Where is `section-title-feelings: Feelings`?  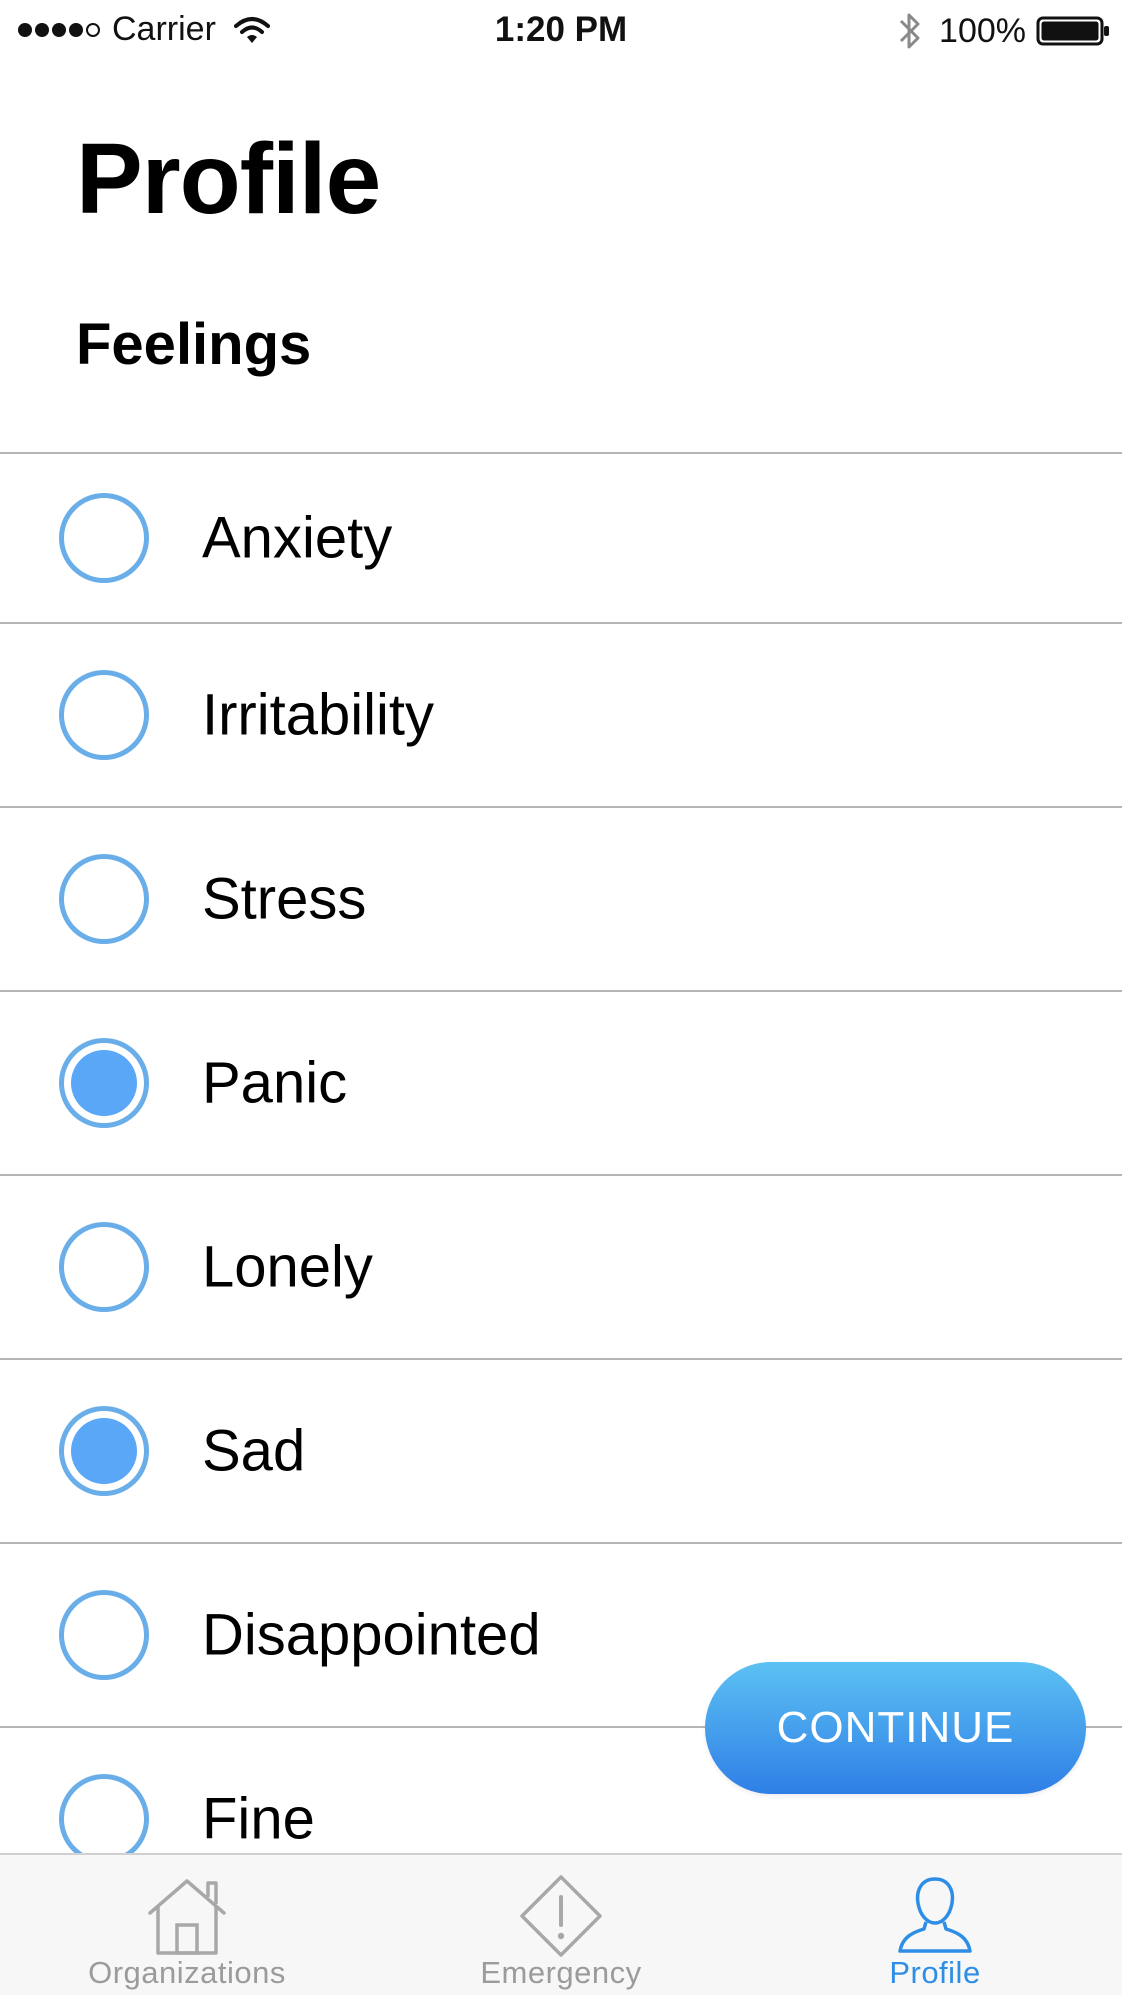 section-title-feelings: Feelings is located at coordinates (194, 344).